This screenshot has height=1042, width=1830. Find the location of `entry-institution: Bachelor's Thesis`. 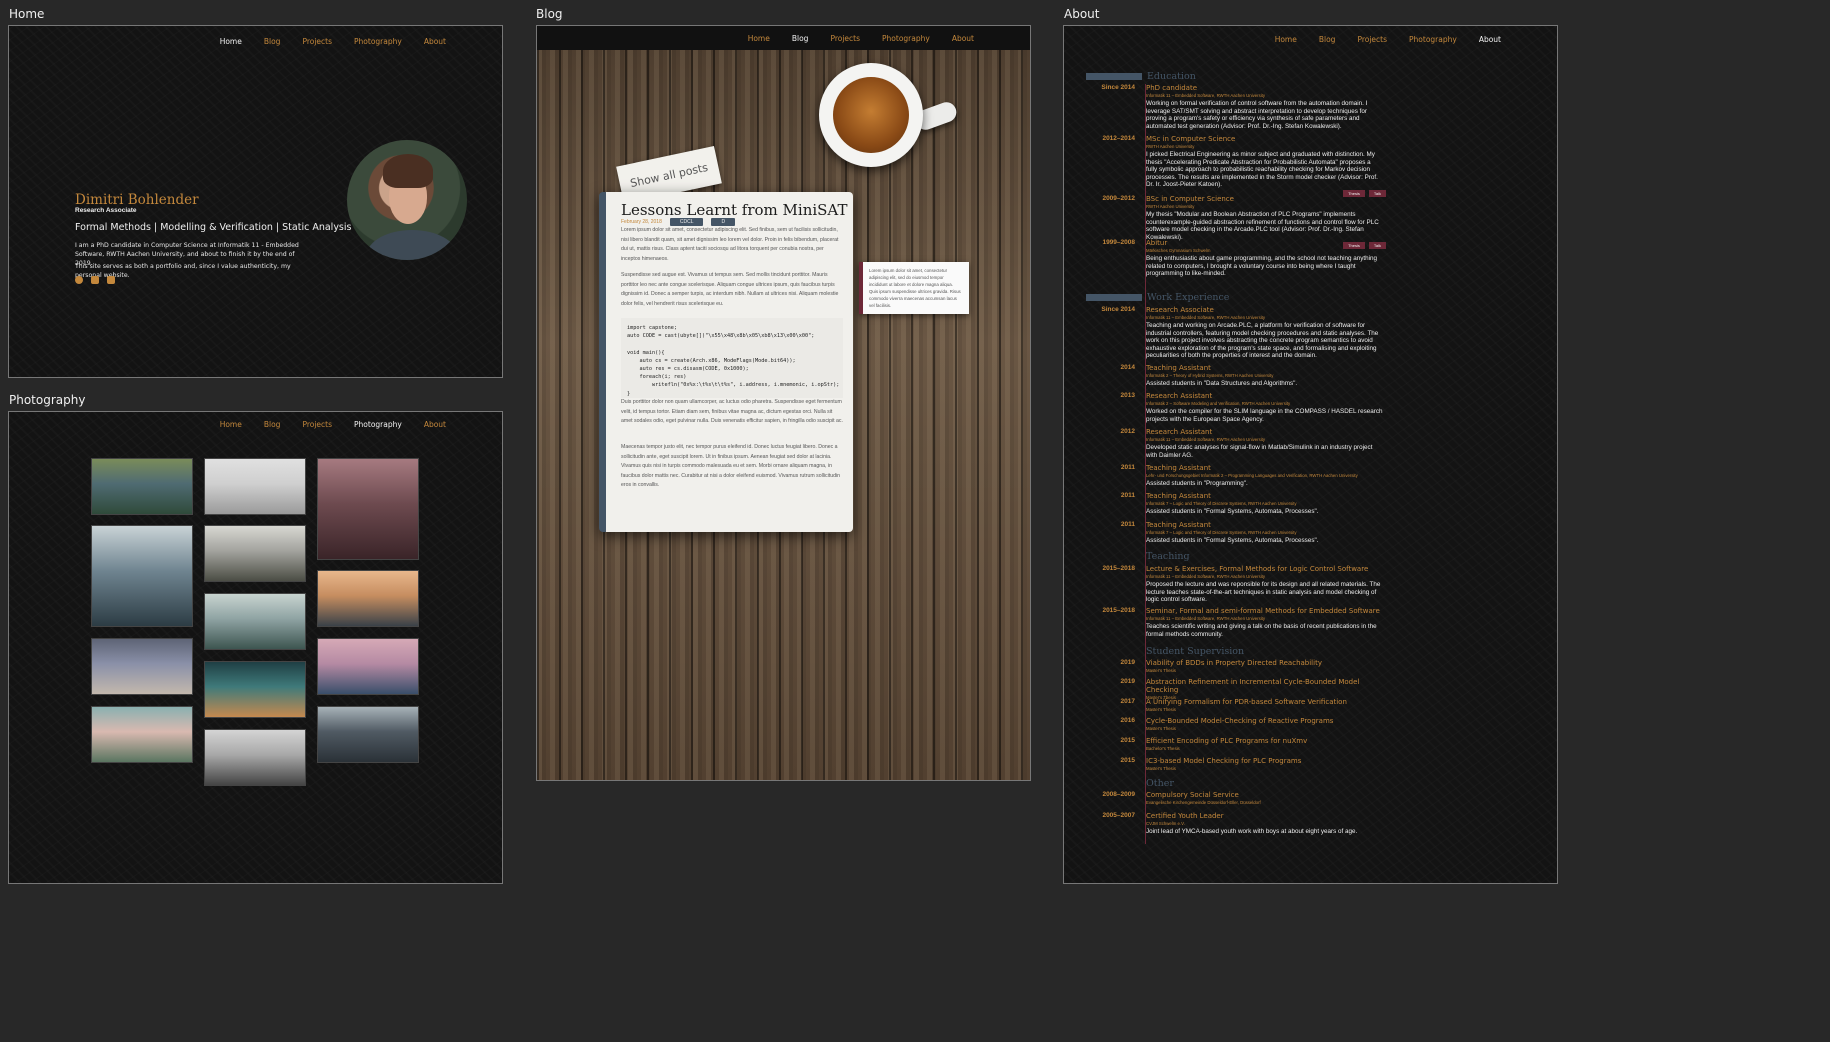

entry-institution: Bachelor's Thesis is located at coordinates (1163, 748).